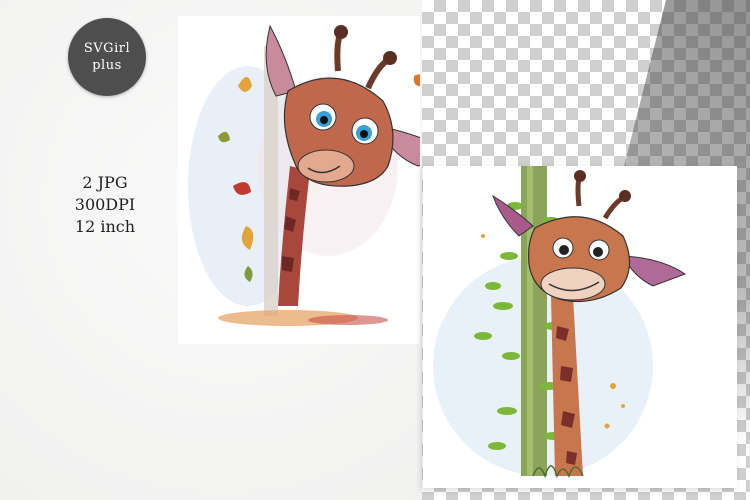  What do you see at coordinates (107, 65) in the screenshot?
I see `brand-logo-line2: plus` at bounding box center [107, 65].